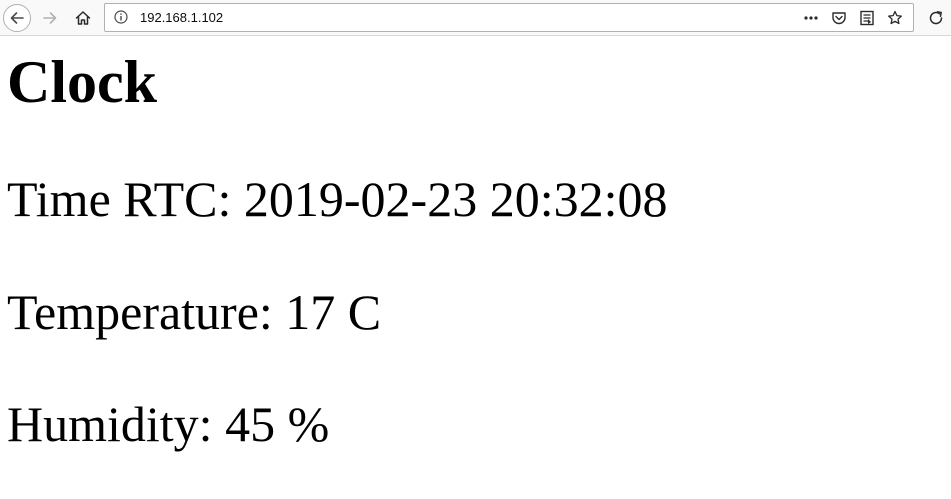 The width and height of the screenshot is (951, 499). I want to click on time-reading: Time RTC: 2019-02-23 20:32:08, so click(337, 199).